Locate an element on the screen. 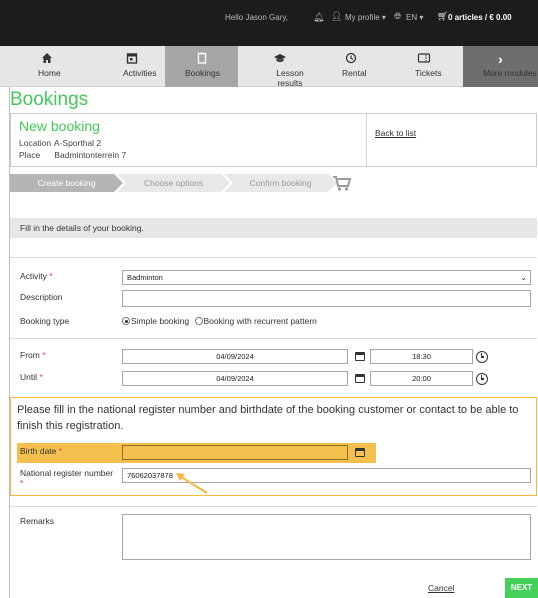 Image resolution: width=538 pixels, height=598 pixels. radio-recurrent-booking-label: Booking with recurrent pattern is located at coordinates (260, 321).